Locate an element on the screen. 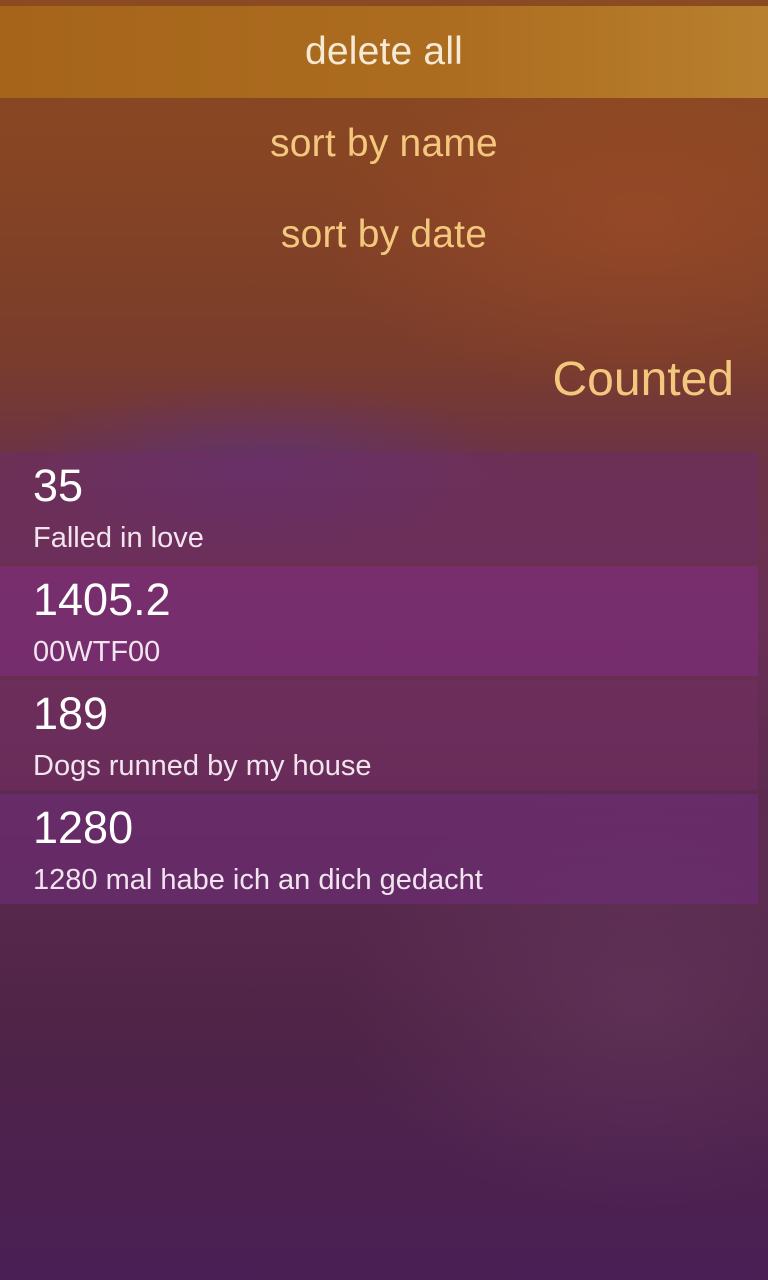 The height and width of the screenshot is (1280, 768). menu-item-label: sort by date is located at coordinates (384, 234).